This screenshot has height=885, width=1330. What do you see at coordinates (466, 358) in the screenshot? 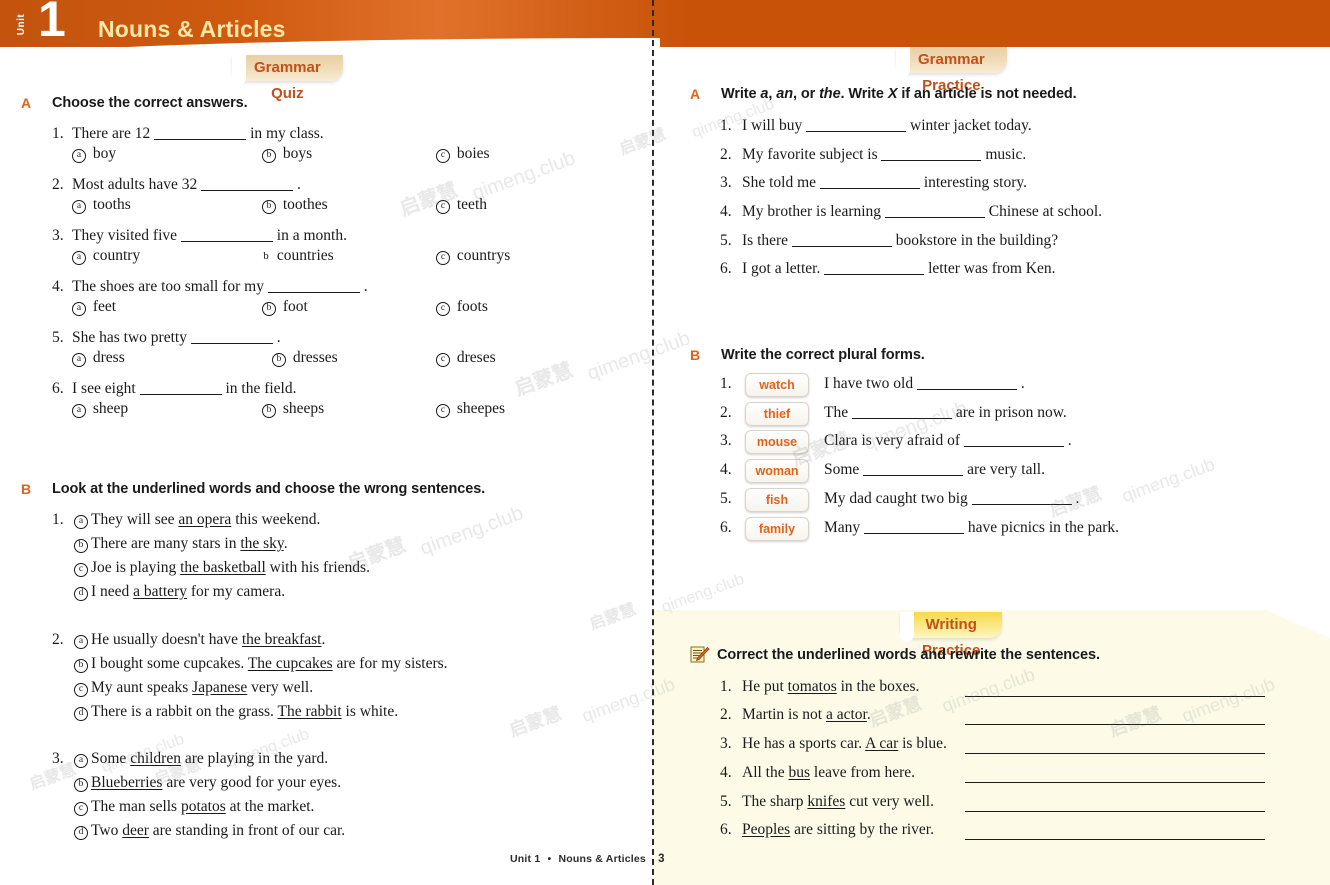
I see `answer-option: c dreses` at bounding box center [466, 358].